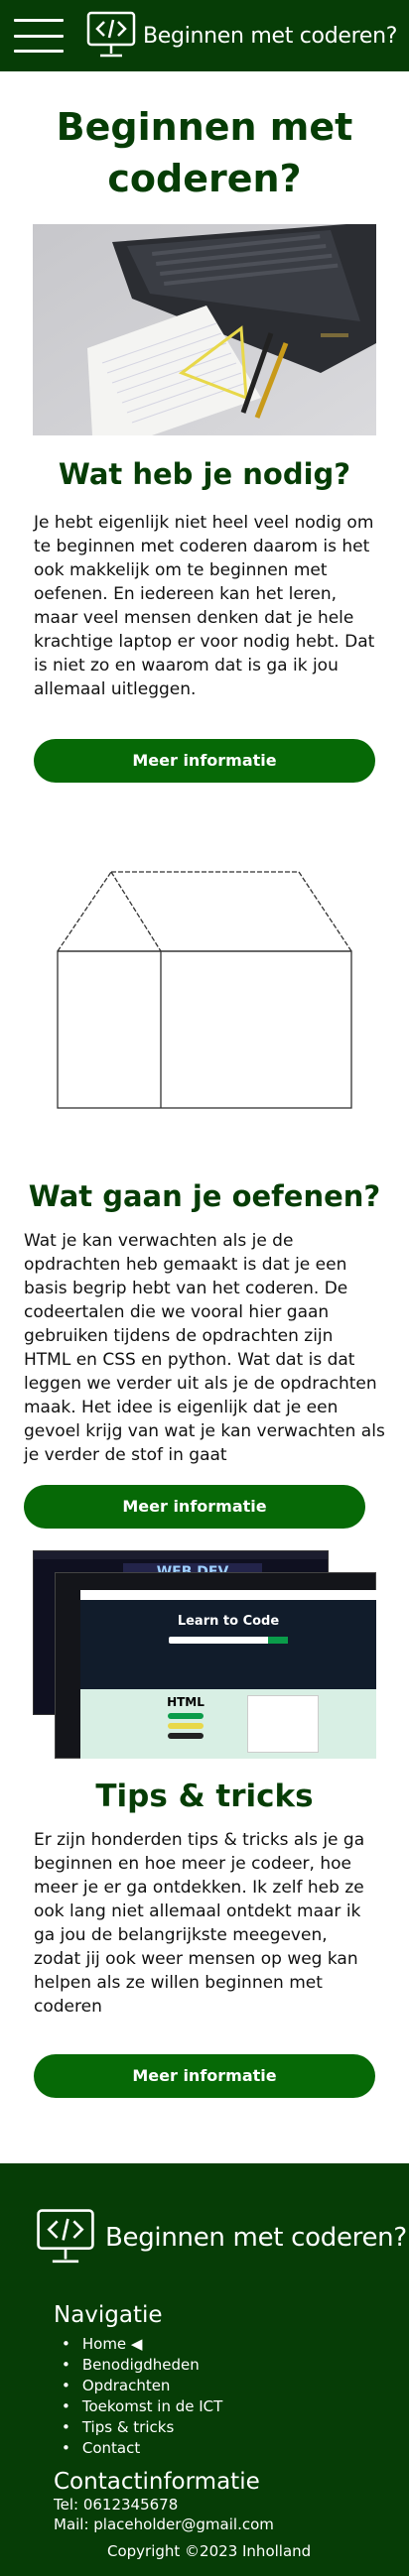 The image size is (409, 2576). Describe the element at coordinates (270, 36) in the screenshot. I see `site-title: Beginnen met coderen?` at that location.